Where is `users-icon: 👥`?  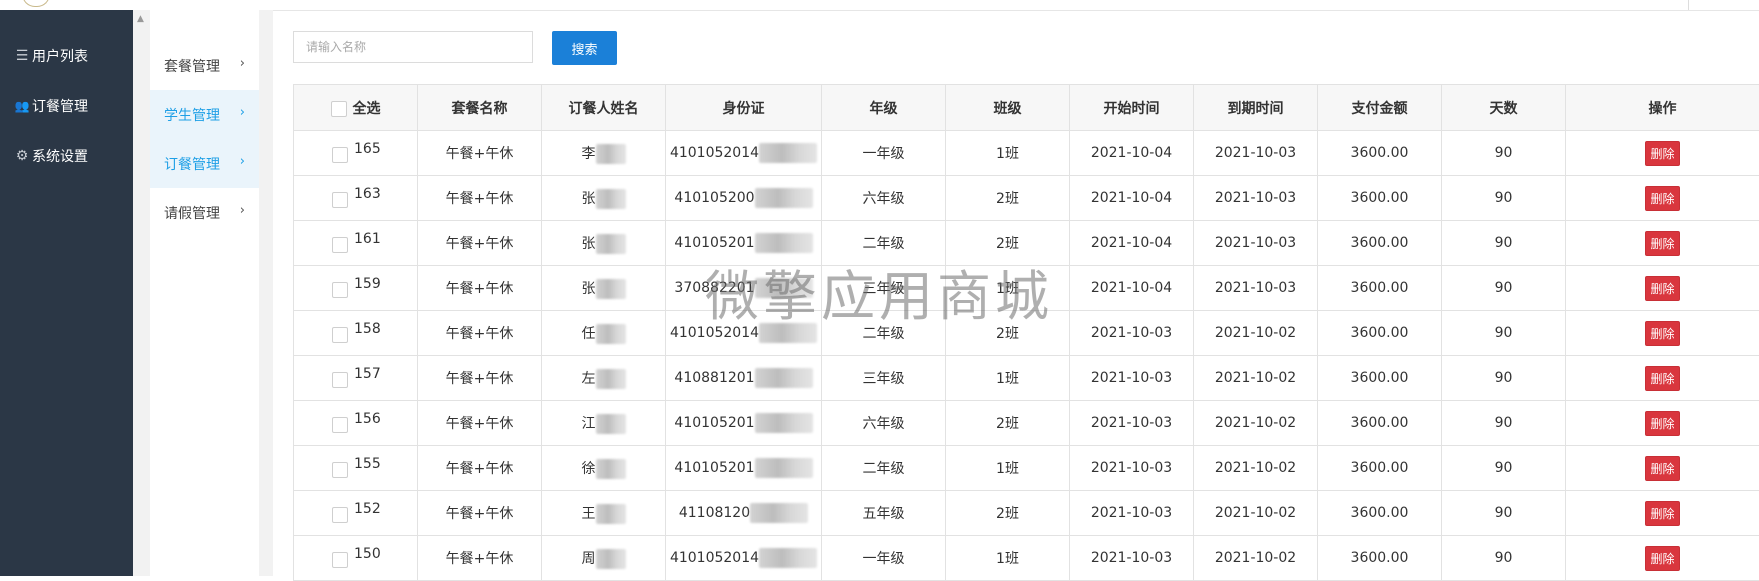 users-icon: 👥 is located at coordinates (22, 106).